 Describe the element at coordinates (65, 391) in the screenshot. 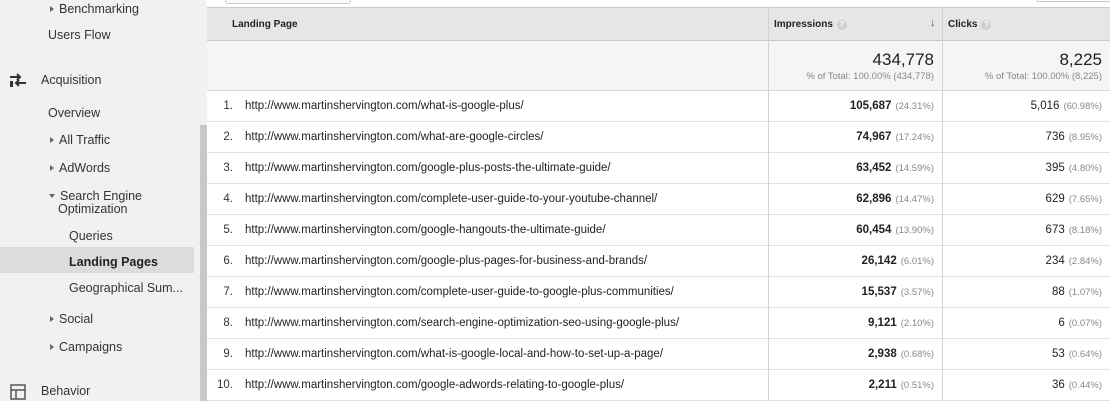

I see `sidebar-item-behavior: Behavior` at that location.